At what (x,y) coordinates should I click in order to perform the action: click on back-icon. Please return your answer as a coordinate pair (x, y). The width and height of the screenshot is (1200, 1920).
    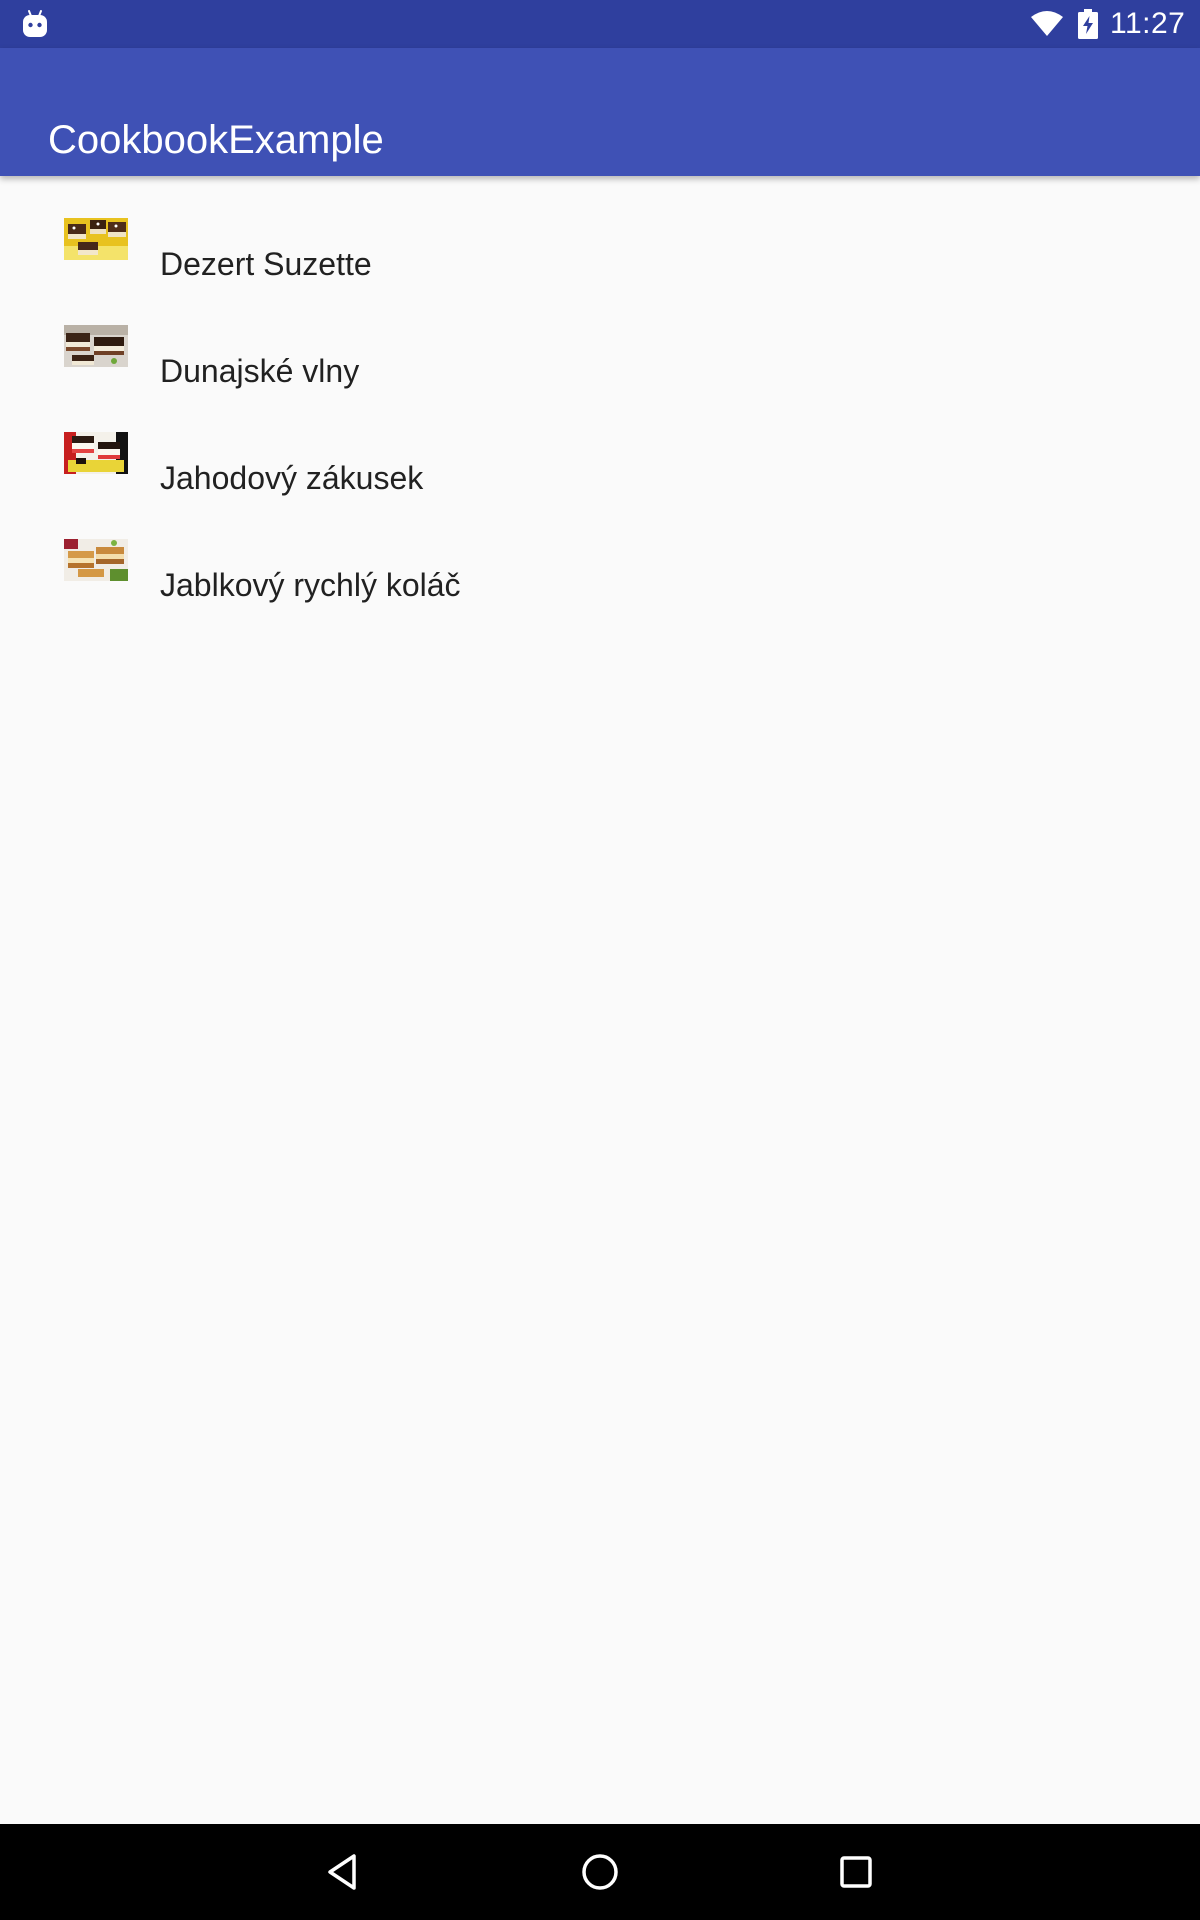
    Looking at the image, I should click on (344, 1872).